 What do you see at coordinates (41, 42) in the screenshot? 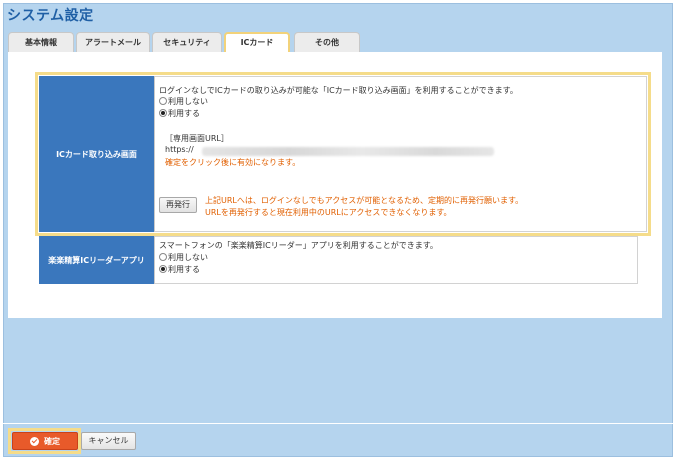
I see `tab-basic-info: 基本情報` at bounding box center [41, 42].